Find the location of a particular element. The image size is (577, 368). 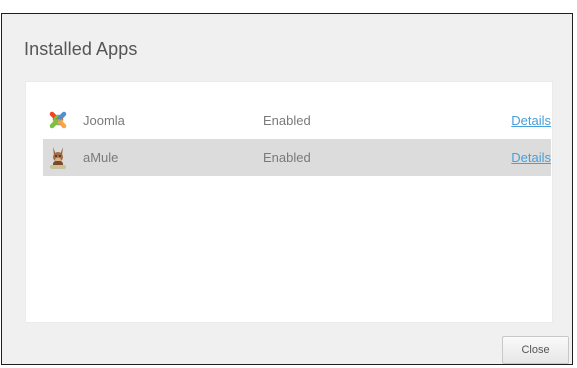

app-row-joomla: Joomla Enabled Details is located at coordinates (297, 120).